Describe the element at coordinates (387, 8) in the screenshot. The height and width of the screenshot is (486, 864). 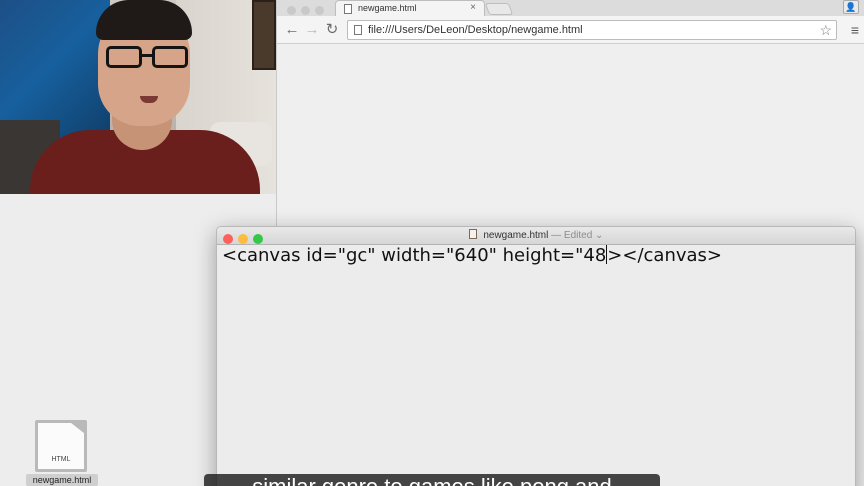
I see `tab-title: newgame.html` at that location.